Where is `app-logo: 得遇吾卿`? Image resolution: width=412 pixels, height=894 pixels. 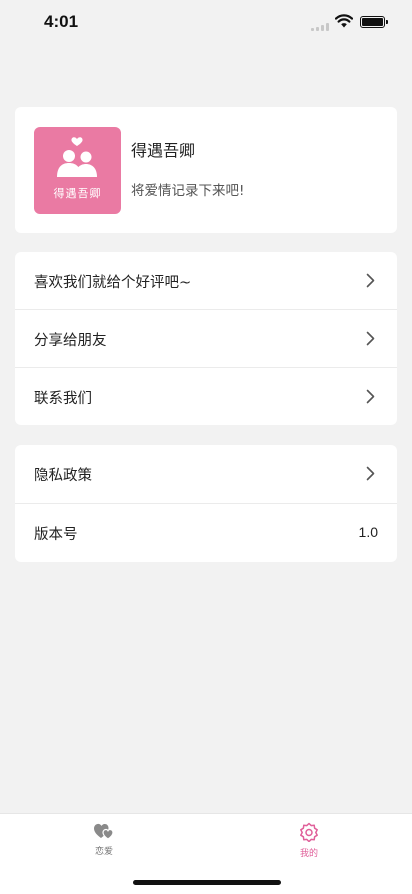
app-logo: 得遇吾卿 is located at coordinates (77, 170).